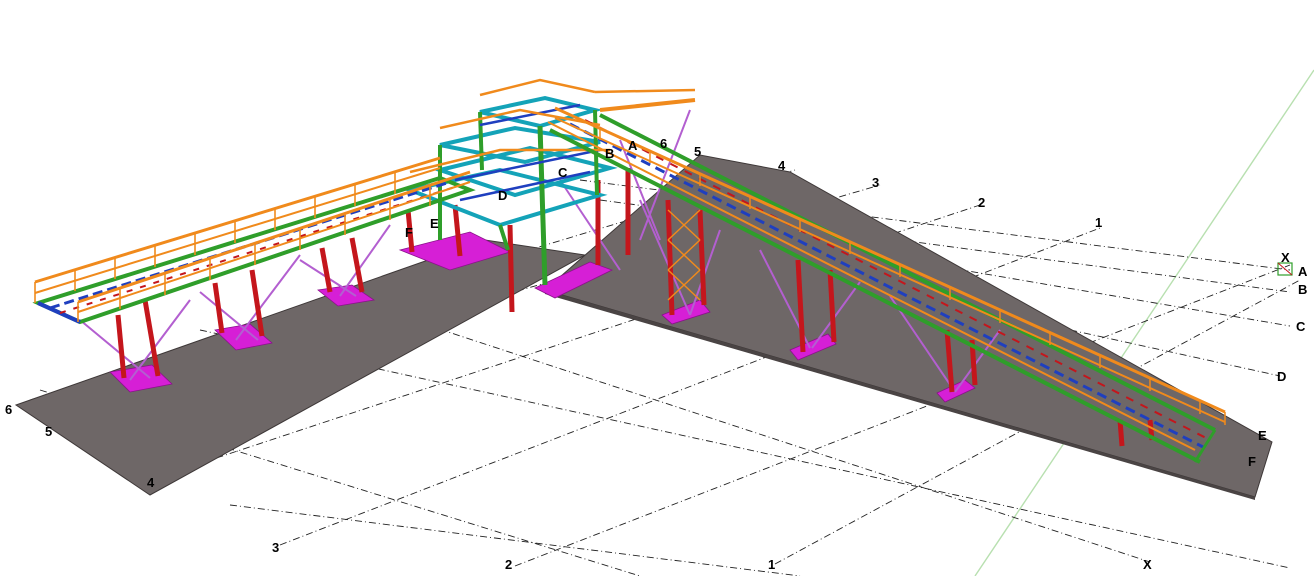 The width and height of the screenshot is (1314, 576). I want to click on x_marks-1: X, so click(1147, 564).